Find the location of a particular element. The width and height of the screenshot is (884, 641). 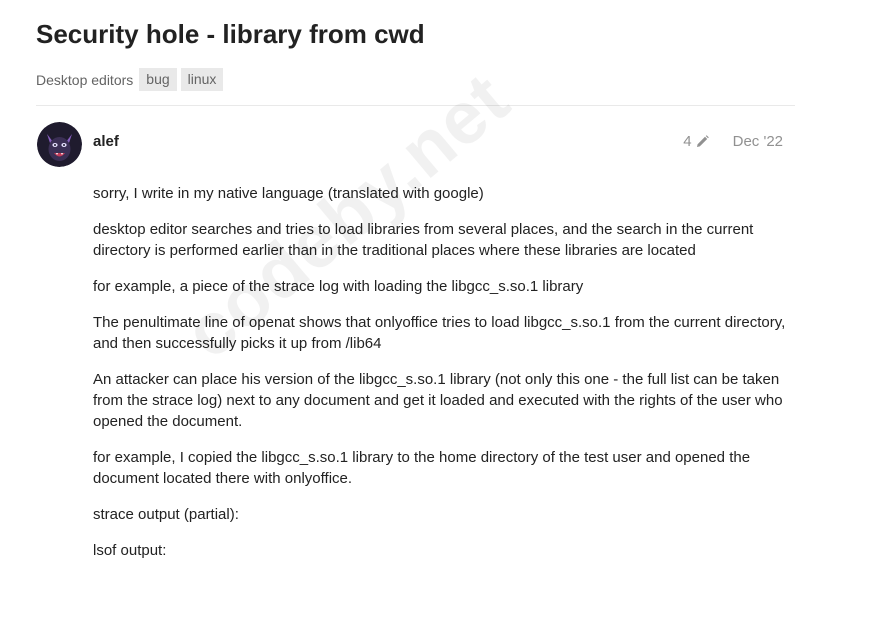

edit-history-button: 4 is located at coordinates (696, 141).